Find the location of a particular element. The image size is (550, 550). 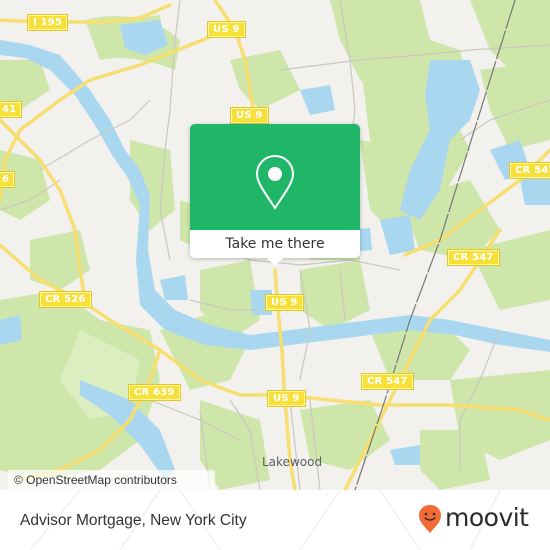

moovit-smiley-pin-icon is located at coordinates (430, 519).